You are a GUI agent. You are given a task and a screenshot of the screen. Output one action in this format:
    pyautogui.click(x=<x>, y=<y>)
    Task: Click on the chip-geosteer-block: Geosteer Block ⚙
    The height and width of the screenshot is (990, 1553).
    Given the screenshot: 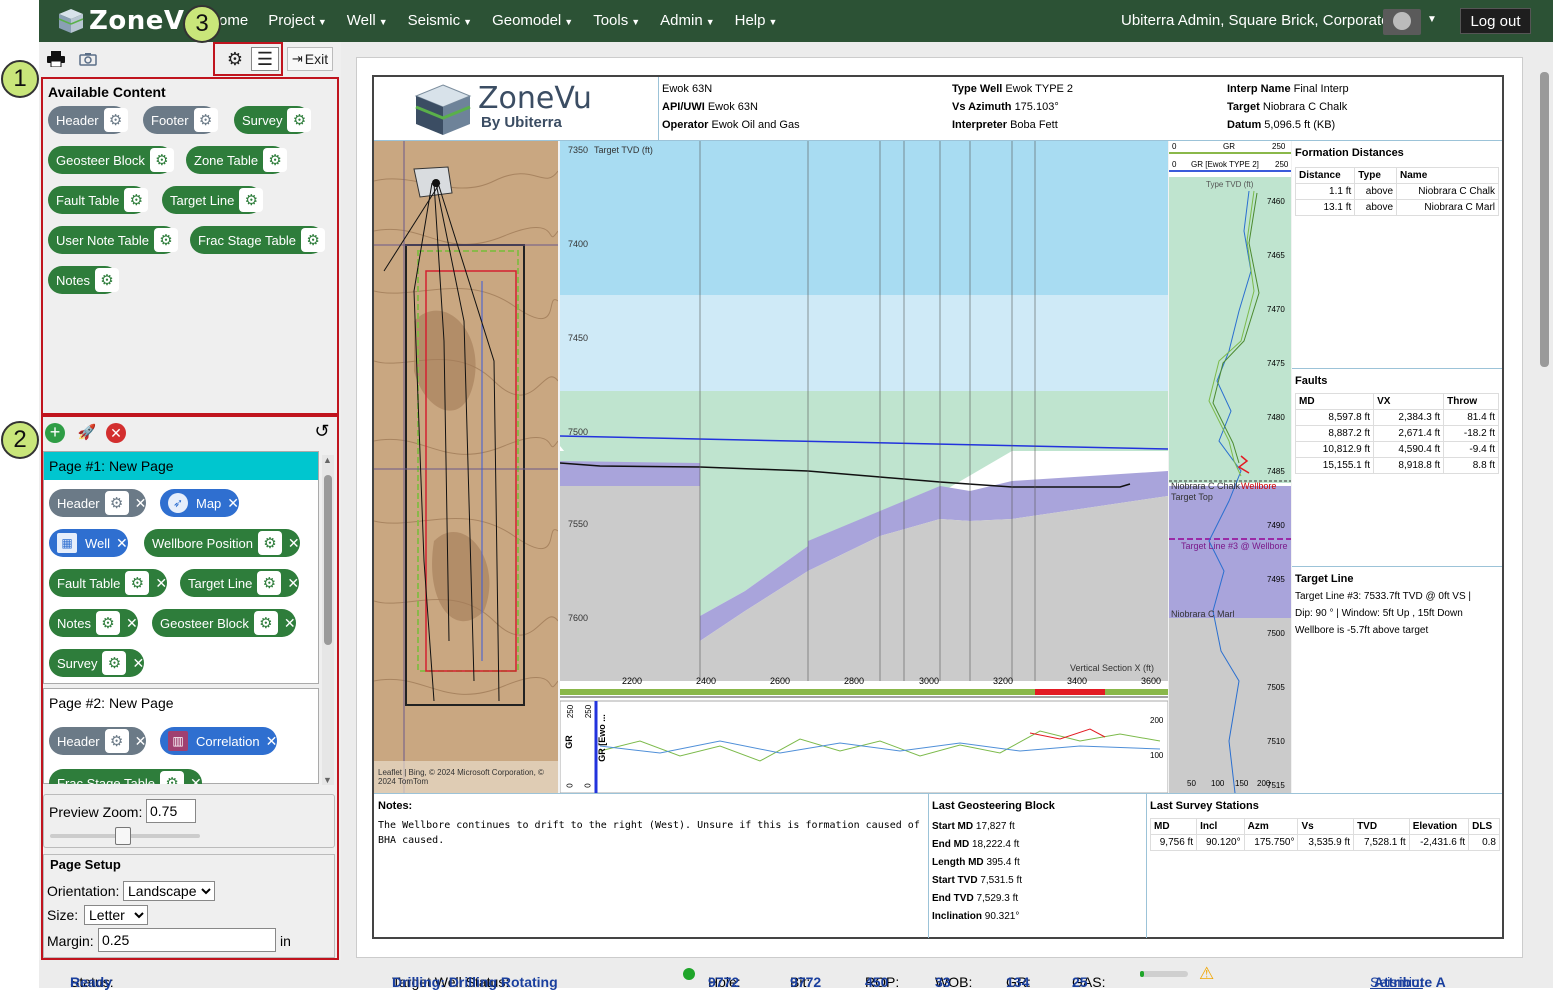 What is the action you would take?
    pyautogui.click(x=111, y=160)
    